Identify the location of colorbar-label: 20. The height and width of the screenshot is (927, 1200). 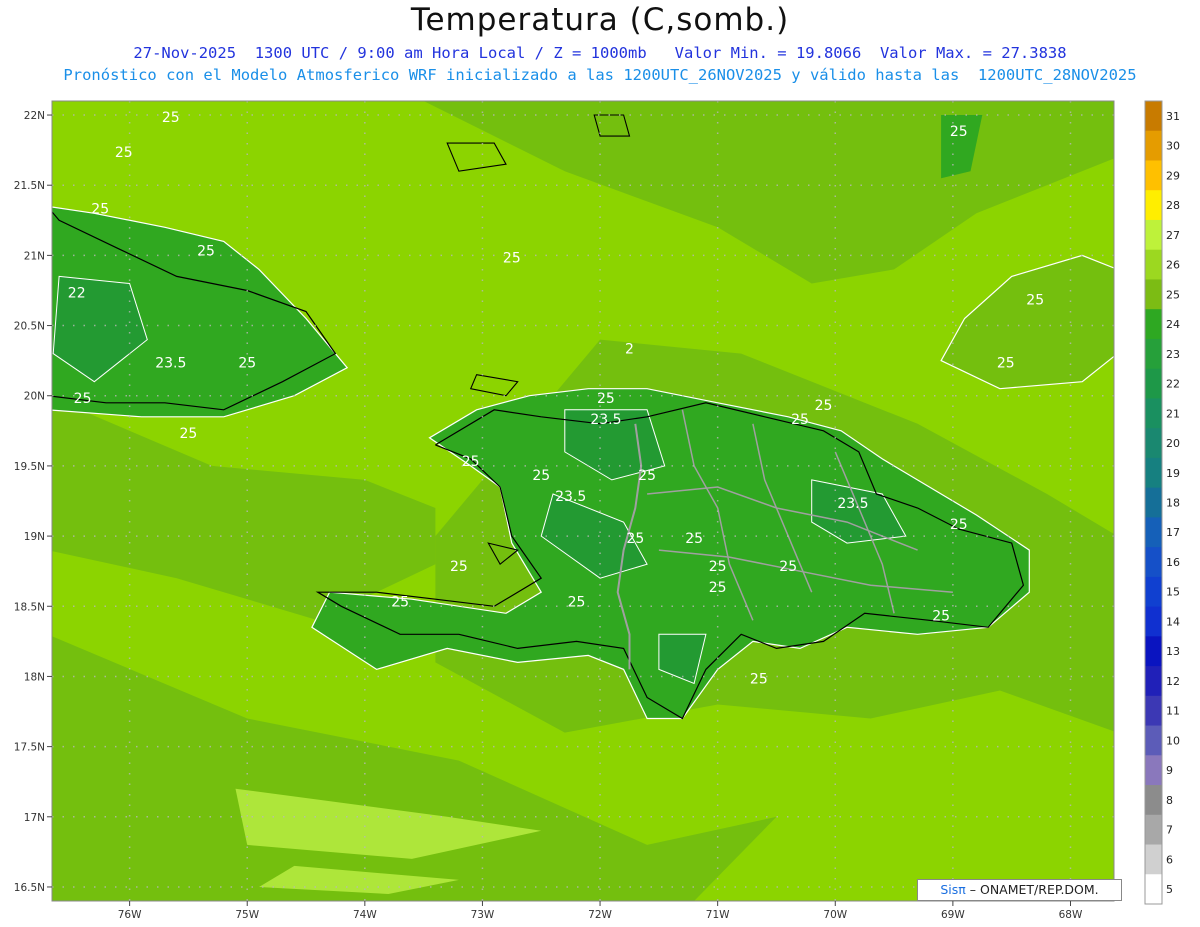
(1173, 443).